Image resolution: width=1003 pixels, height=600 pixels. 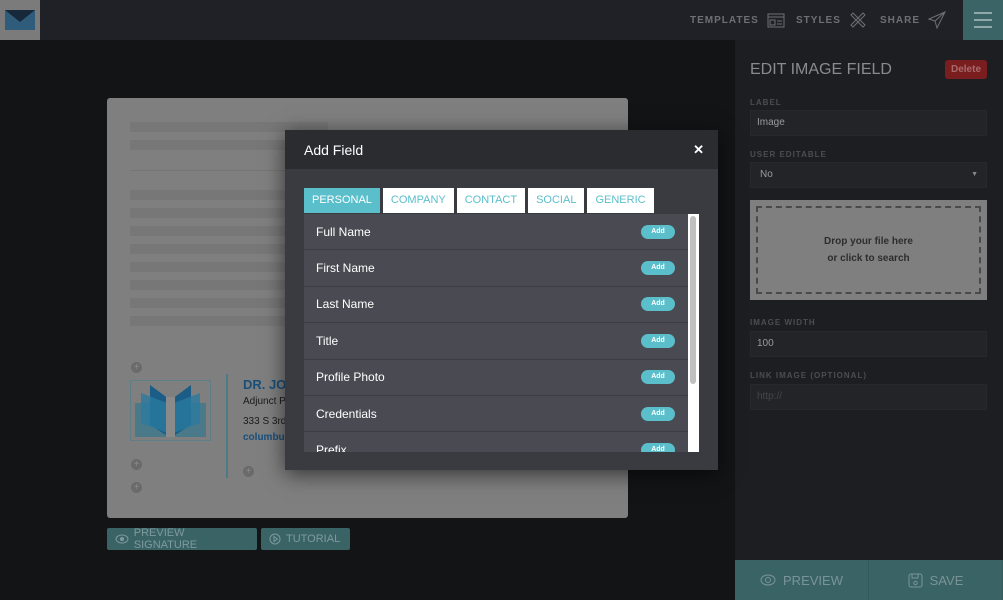 I want to click on tutorial-button: TUTORIAL, so click(x=305, y=539).